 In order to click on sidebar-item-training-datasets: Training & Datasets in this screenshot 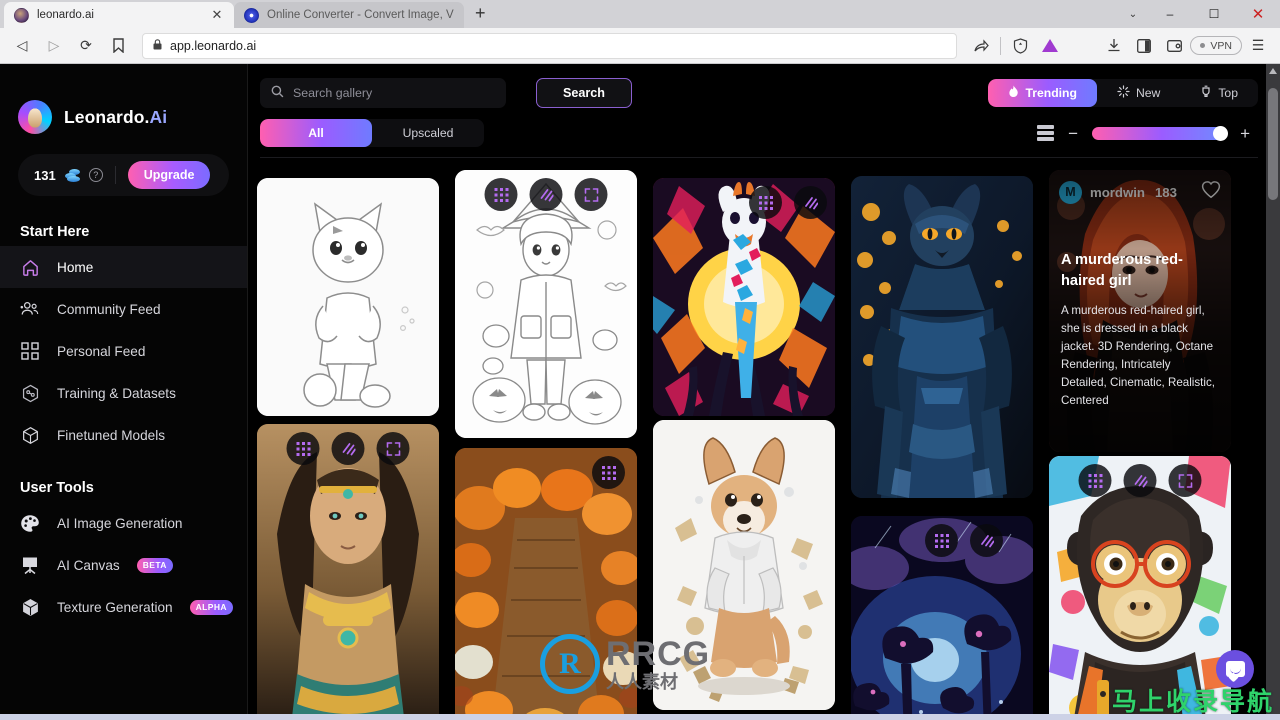, I will do `click(123, 393)`.